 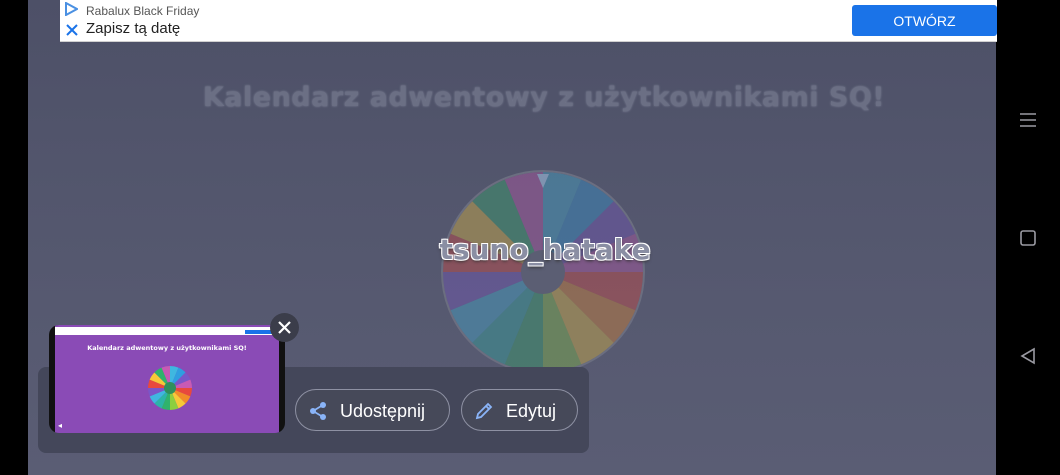 What do you see at coordinates (1028, 120) in the screenshot?
I see `menu-icon` at bounding box center [1028, 120].